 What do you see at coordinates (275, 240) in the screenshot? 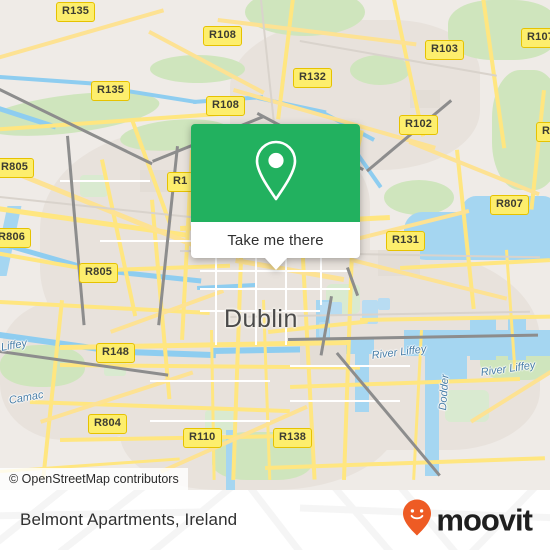
I see `take-me-there-label: Take me there` at bounding box center [275, 240].